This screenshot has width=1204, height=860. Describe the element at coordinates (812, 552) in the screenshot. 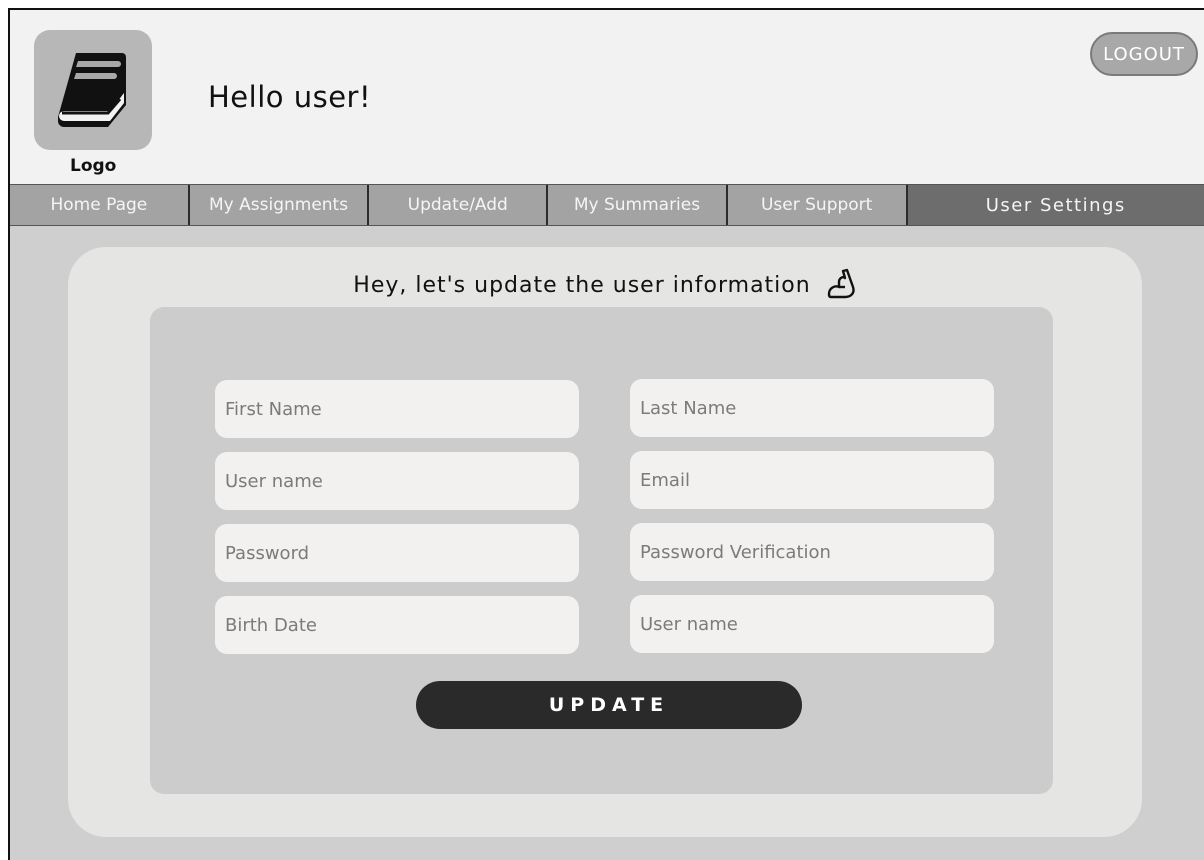

I see `password-verification-input` at that location.